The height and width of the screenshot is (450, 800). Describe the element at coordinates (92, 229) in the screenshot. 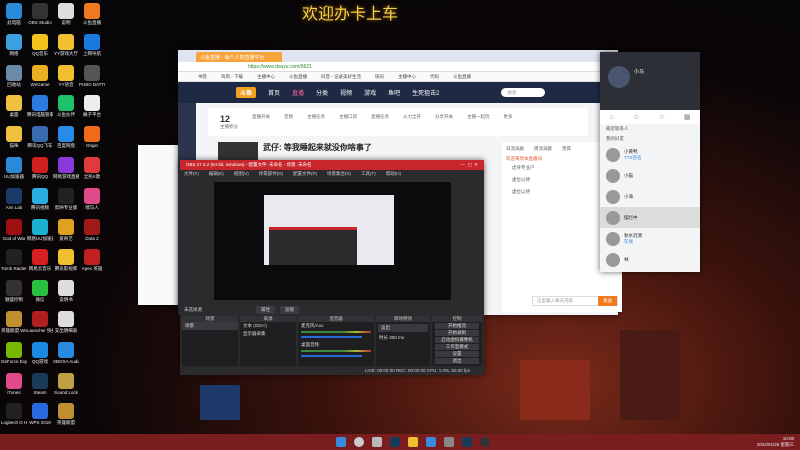

I see `desktop-icon: Dota 2` at that location.